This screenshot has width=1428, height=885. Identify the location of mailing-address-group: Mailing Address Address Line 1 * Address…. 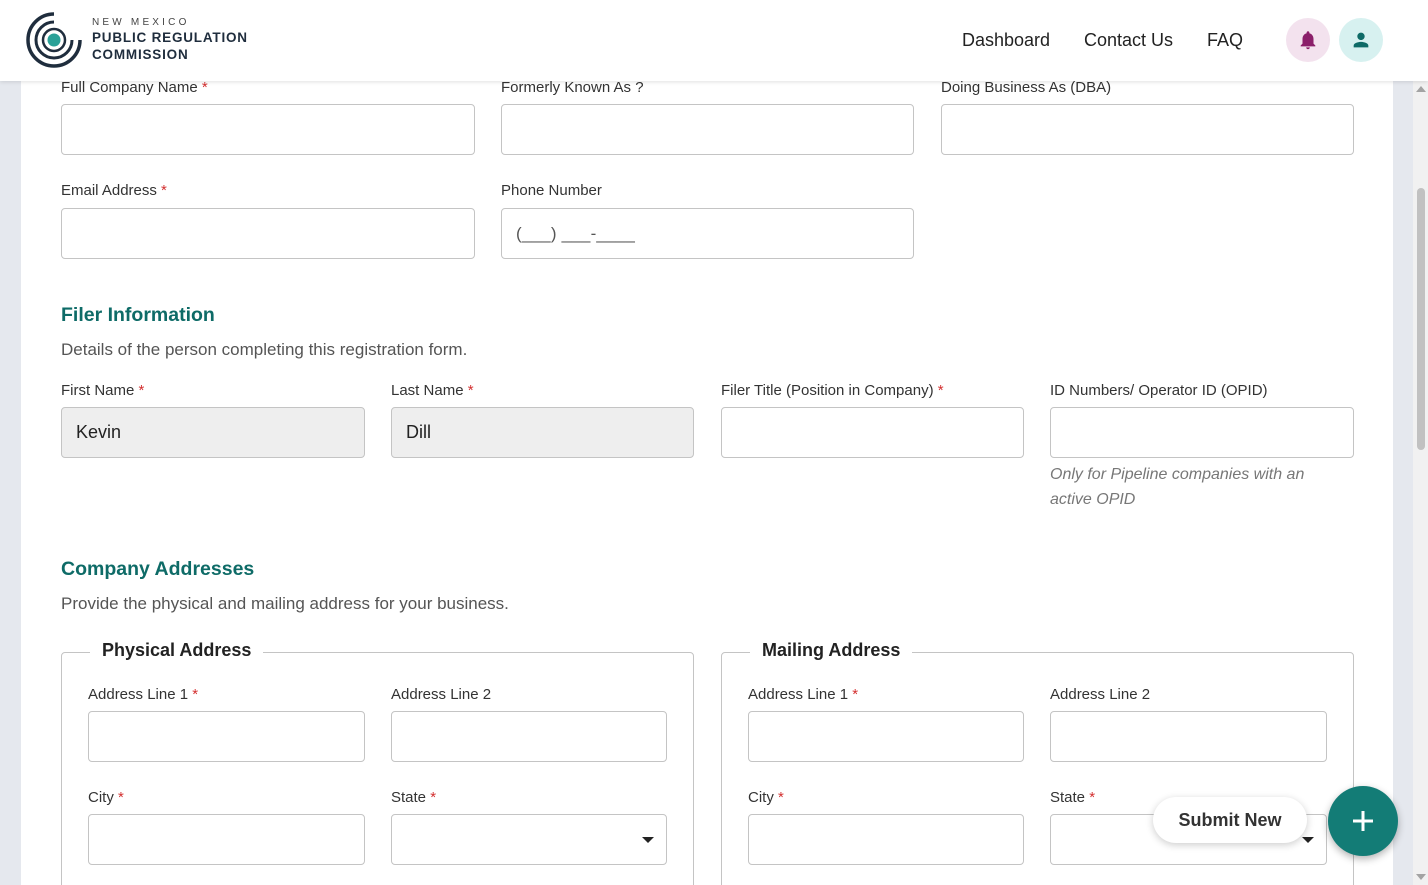
(1037, 762).